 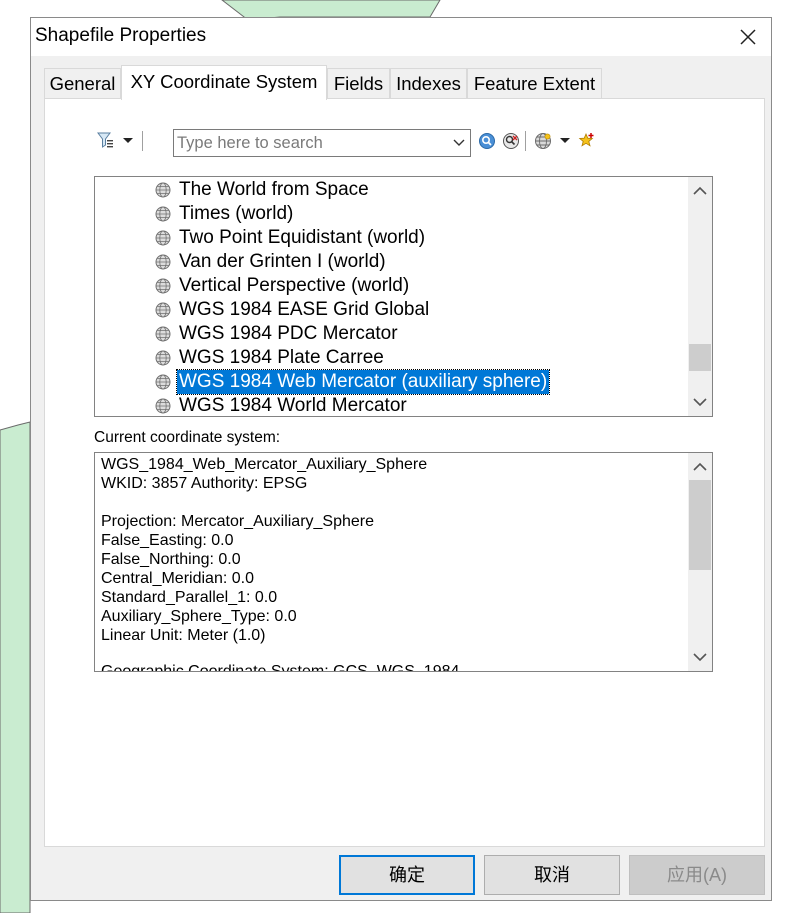 What do you see at coordinates (459, 143) in the screenshot?
I see `chevron-down-icon` at bounding box center [459, 143].